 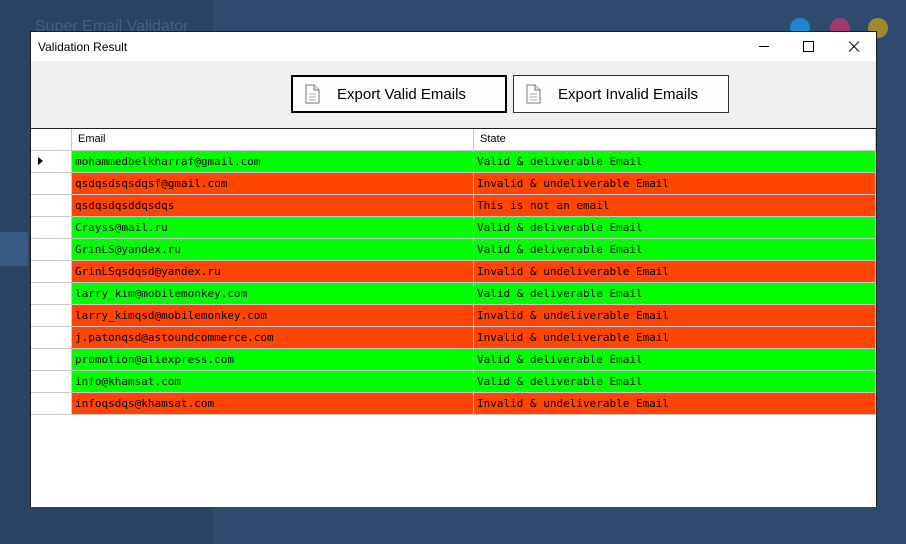 I want to click on email-cell: GrinLSqsdqsd@yandex.ru, so click(x=273, y=272).